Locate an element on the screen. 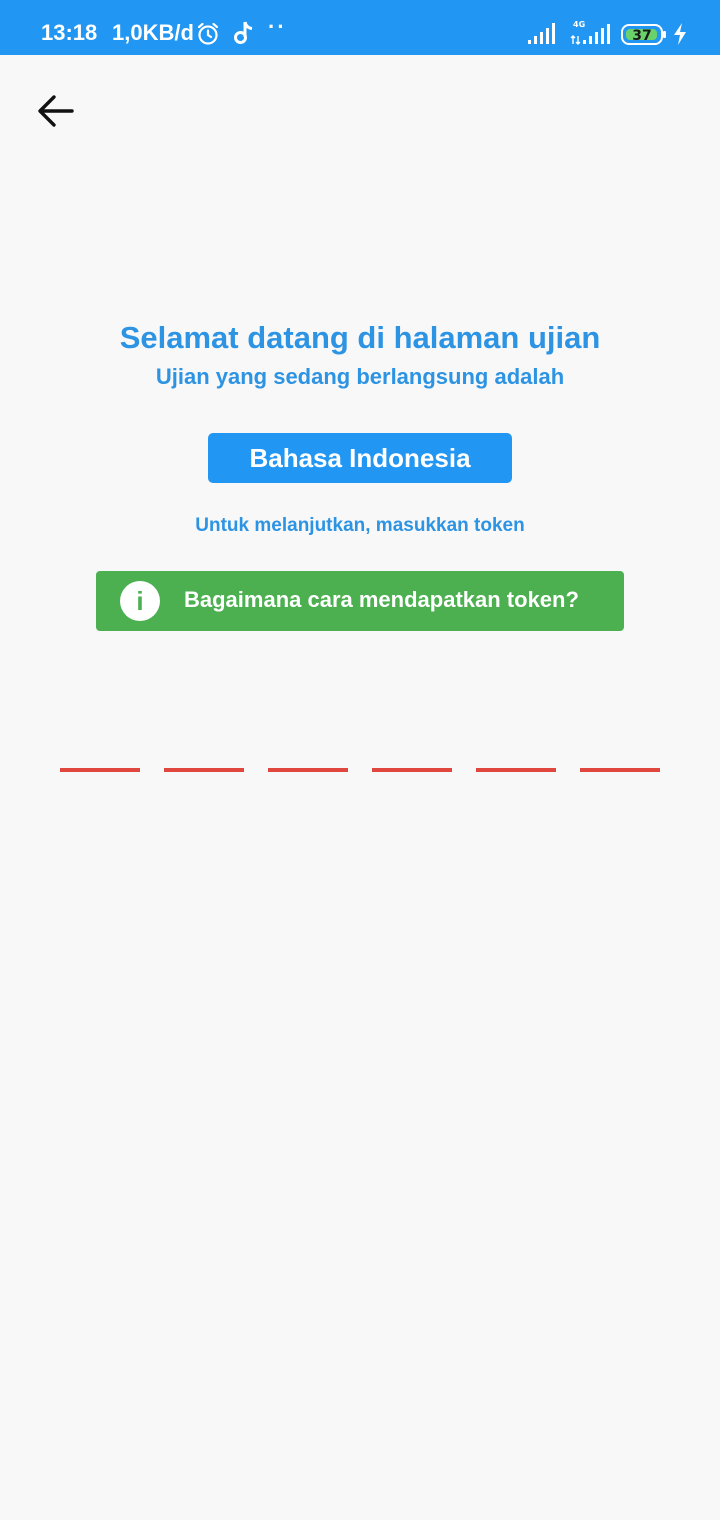  battery-icon: 37 is located at coordinates (643, 34).